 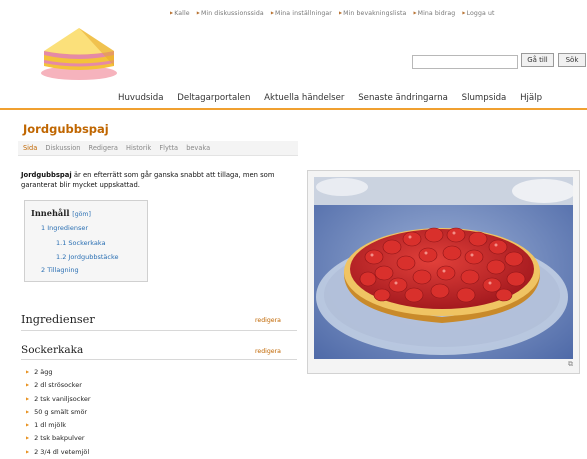 I want to click on link-talk: Min diskussionssida, so click(x=230, y=13).